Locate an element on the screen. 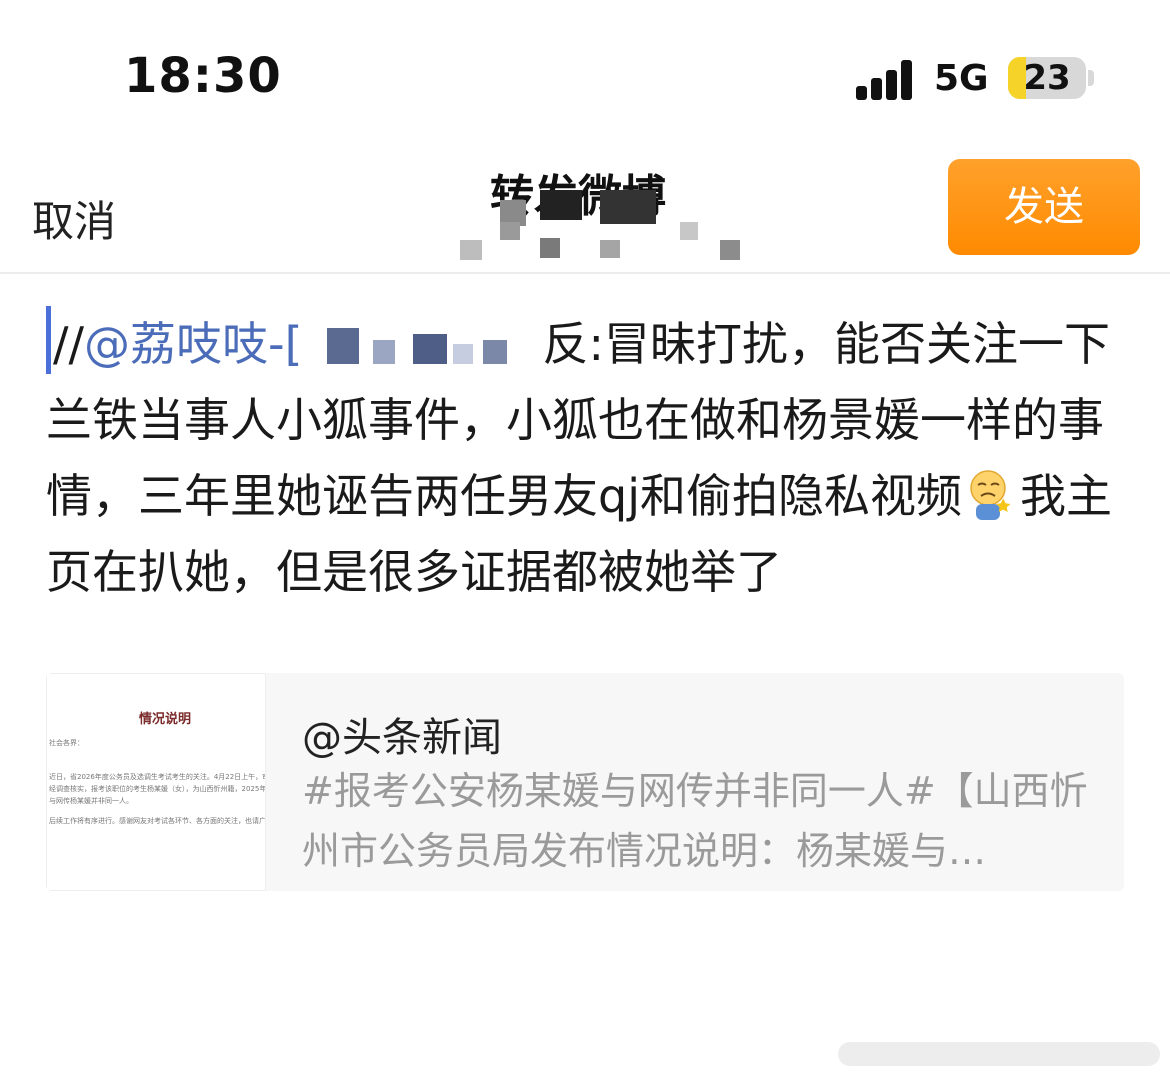 The width and height of the screenshot is (1170, 1085). thumbnail-line: 后续工作将有序进行。感谢网友对考试各环节、各方面的关注，也请广大网友 is located at coordinates (157, 821).